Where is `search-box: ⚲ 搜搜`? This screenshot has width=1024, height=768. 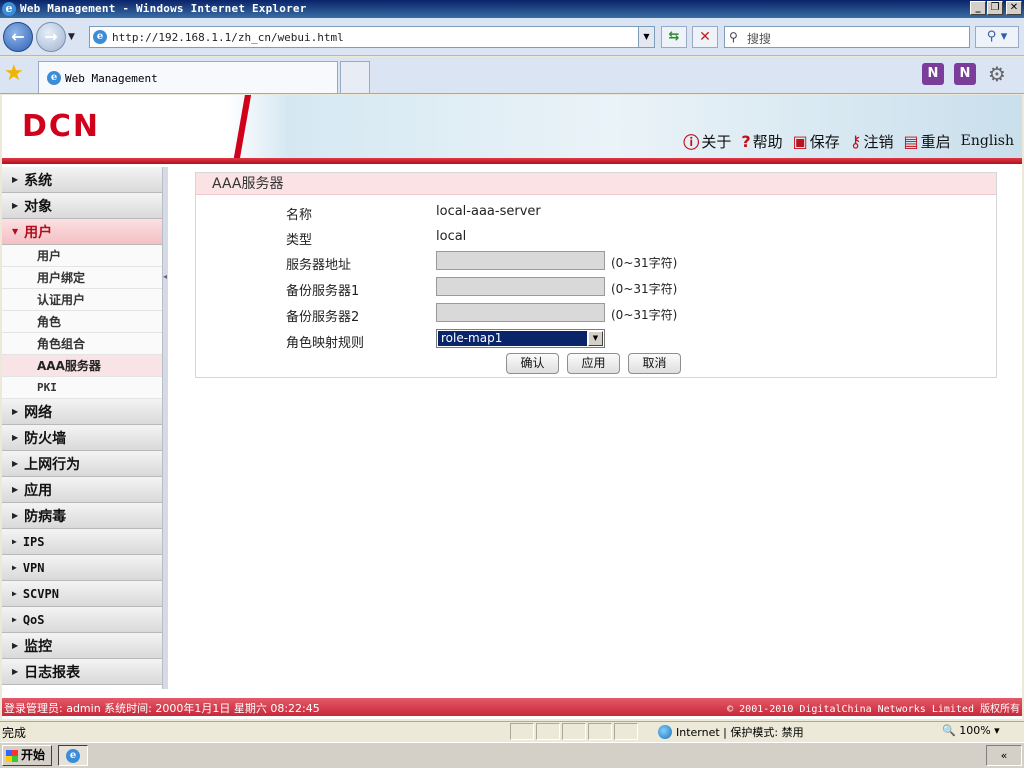 search-box: ⚲ 搜搜 is located at coordinates (847, 37).